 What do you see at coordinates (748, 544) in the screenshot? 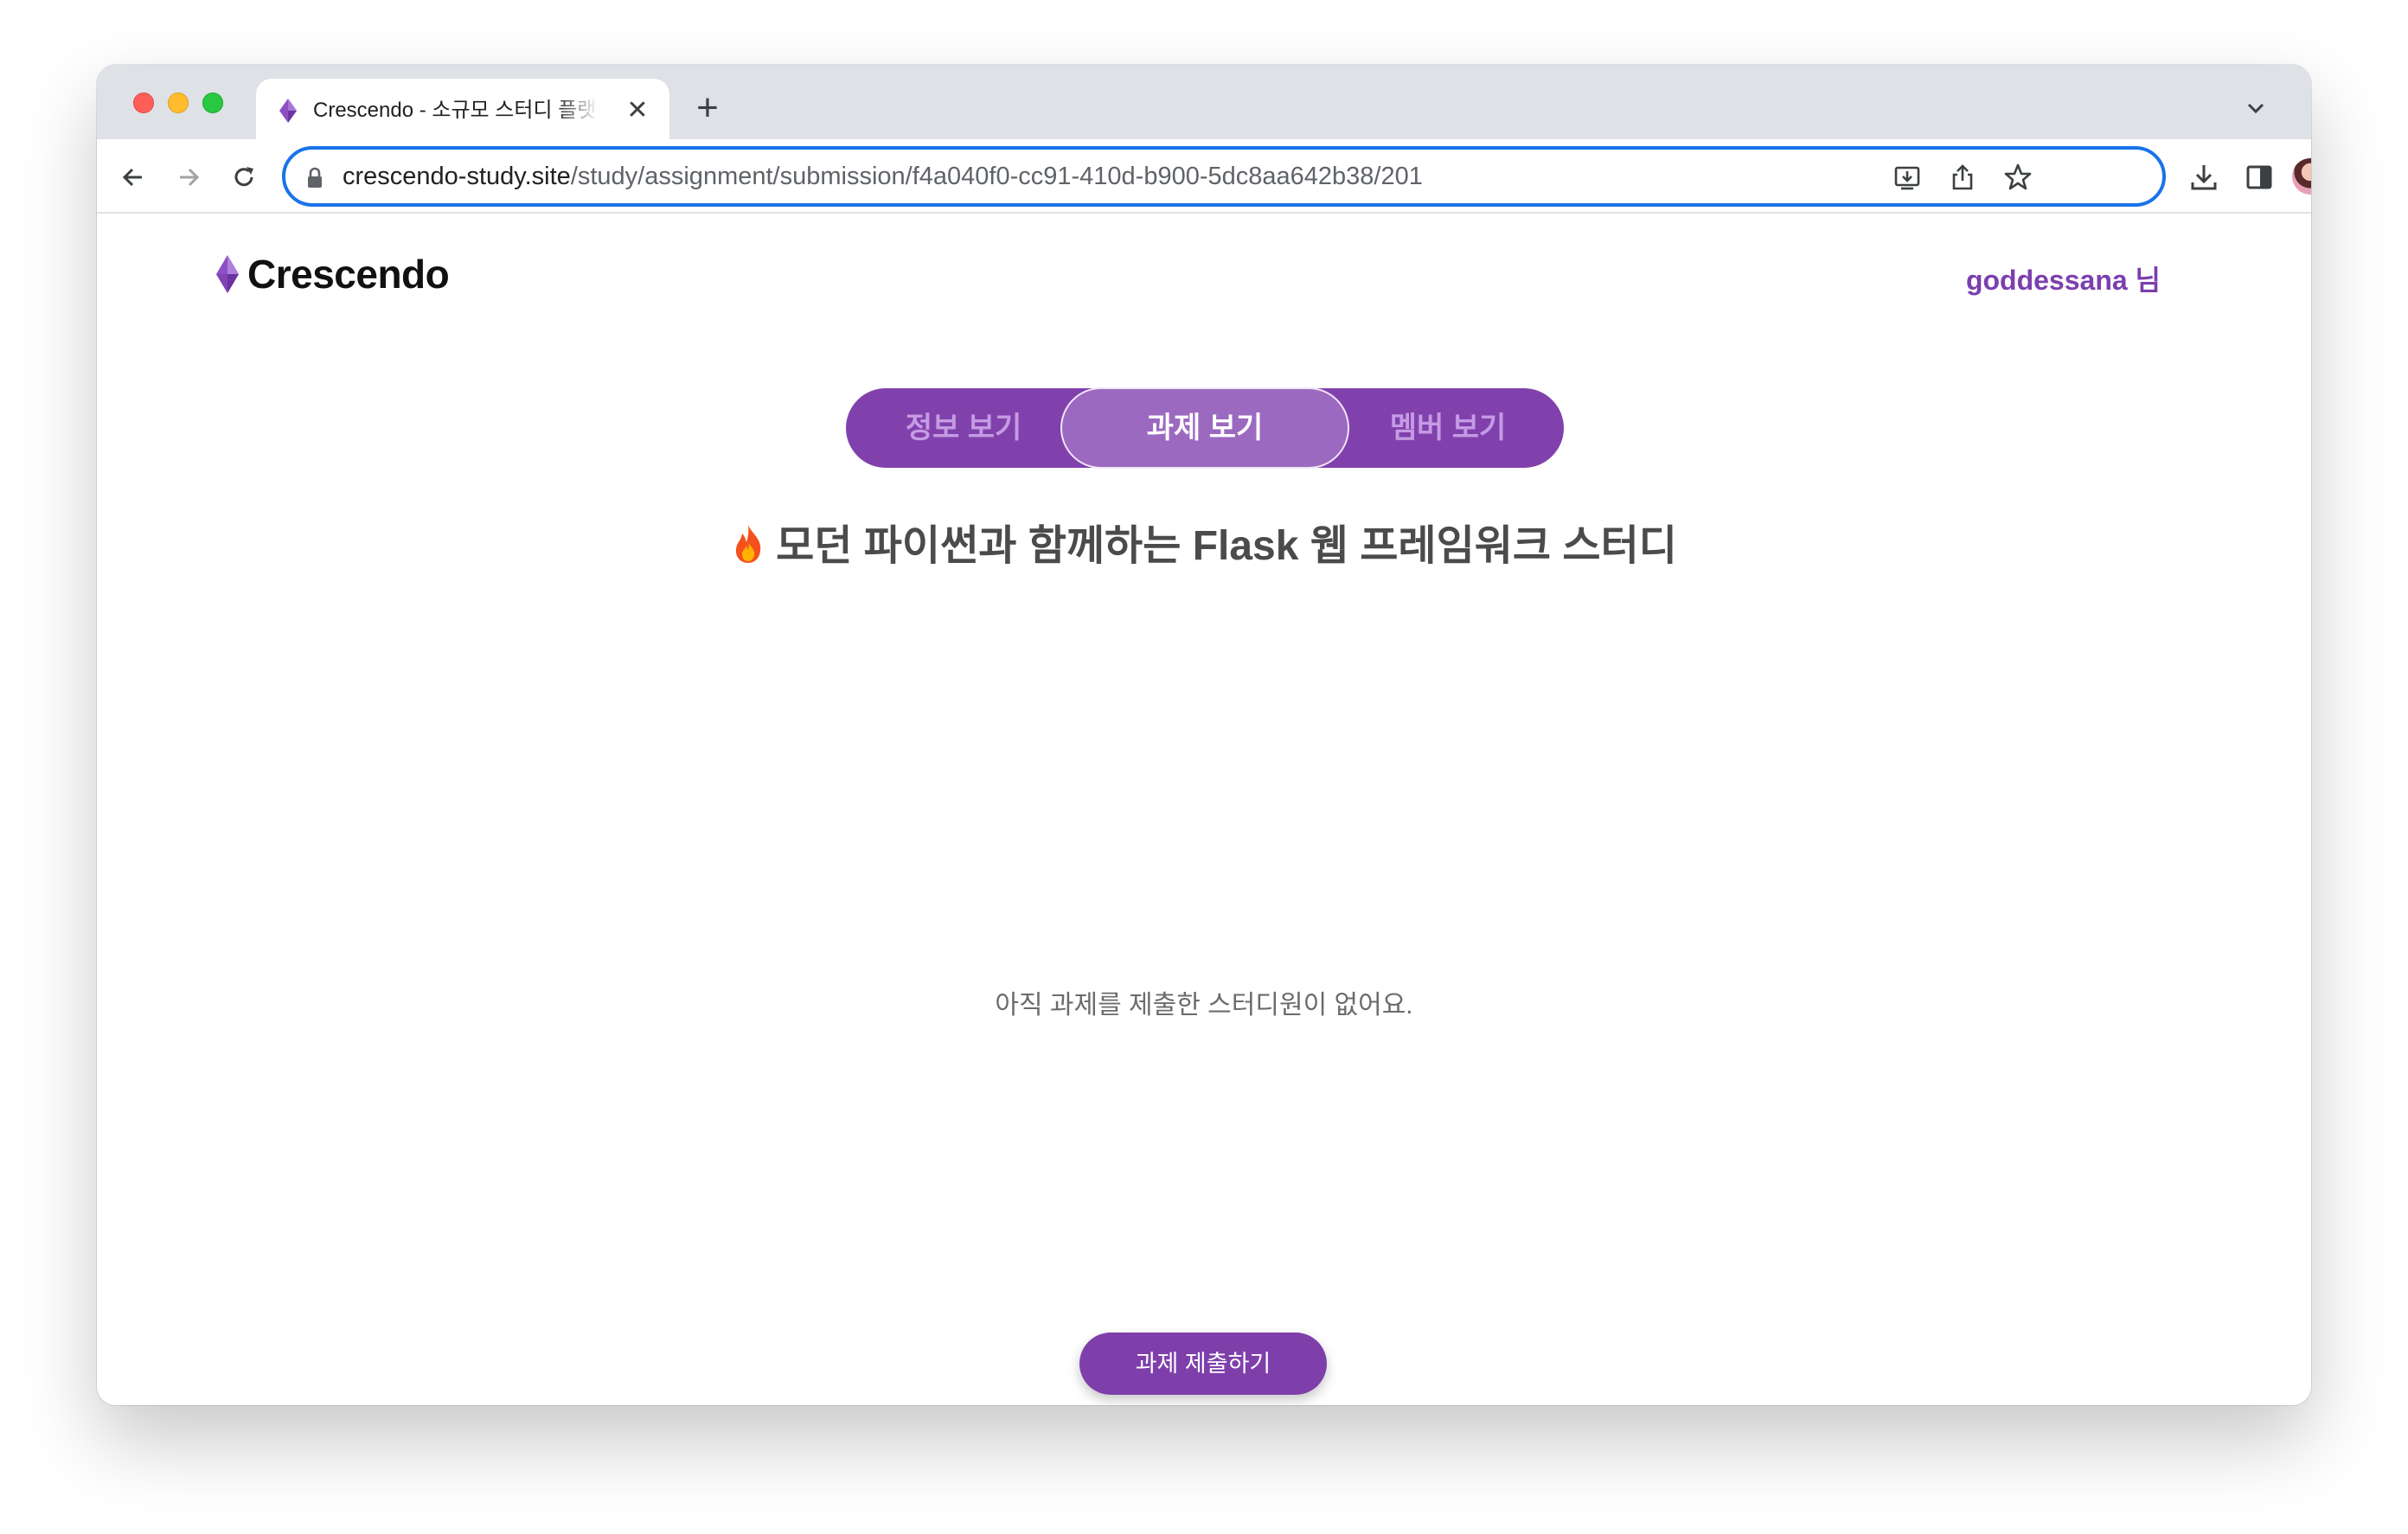
I see `fire-icon` at bounding box center [748, 544].